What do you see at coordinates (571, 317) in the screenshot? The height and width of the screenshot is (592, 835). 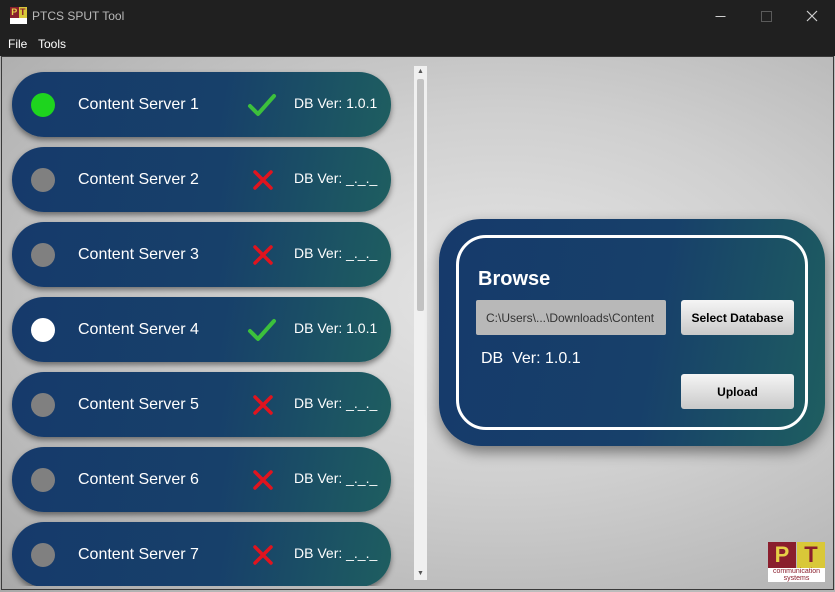 I see `database-path-input` at bounding box center [571, 317].